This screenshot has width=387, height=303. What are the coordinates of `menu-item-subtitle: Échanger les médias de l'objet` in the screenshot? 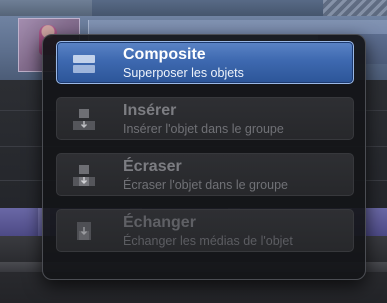 It's located at (208, 241).